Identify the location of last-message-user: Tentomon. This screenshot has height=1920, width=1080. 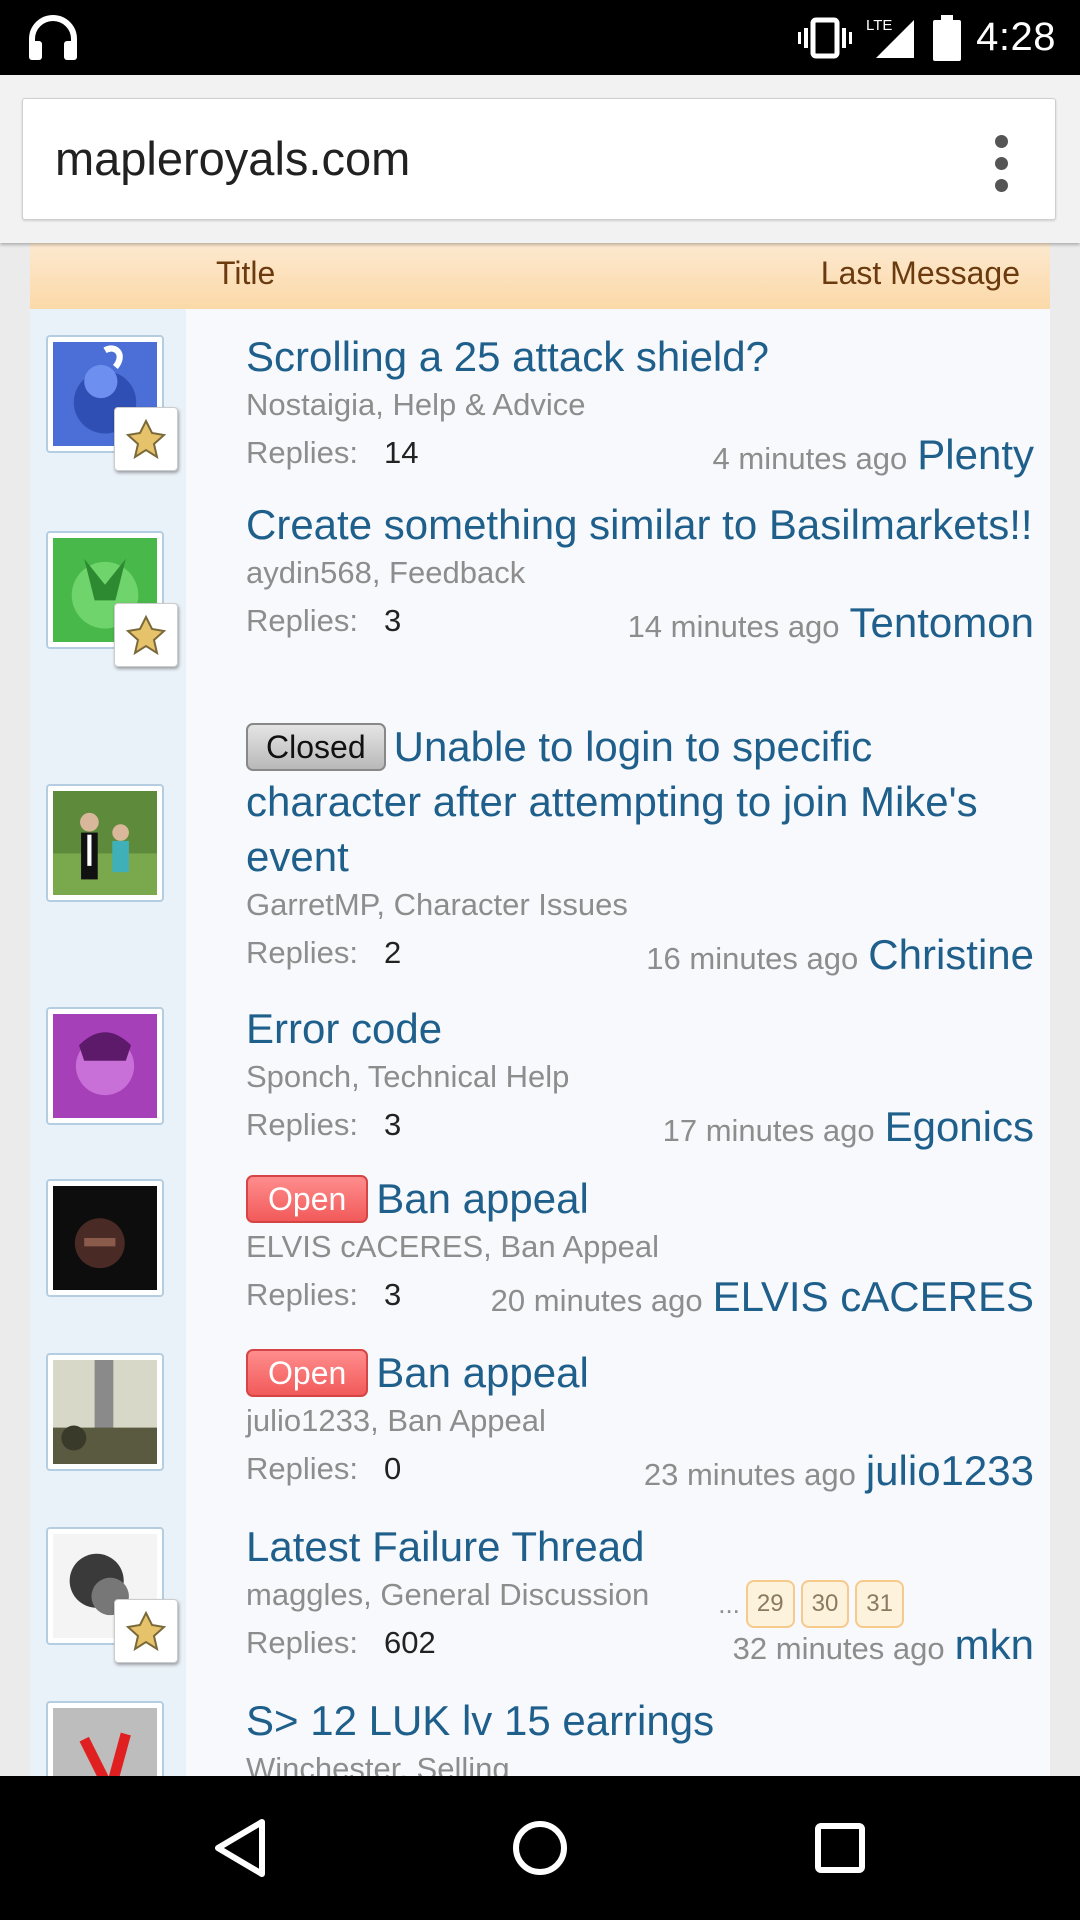
(942, 622).